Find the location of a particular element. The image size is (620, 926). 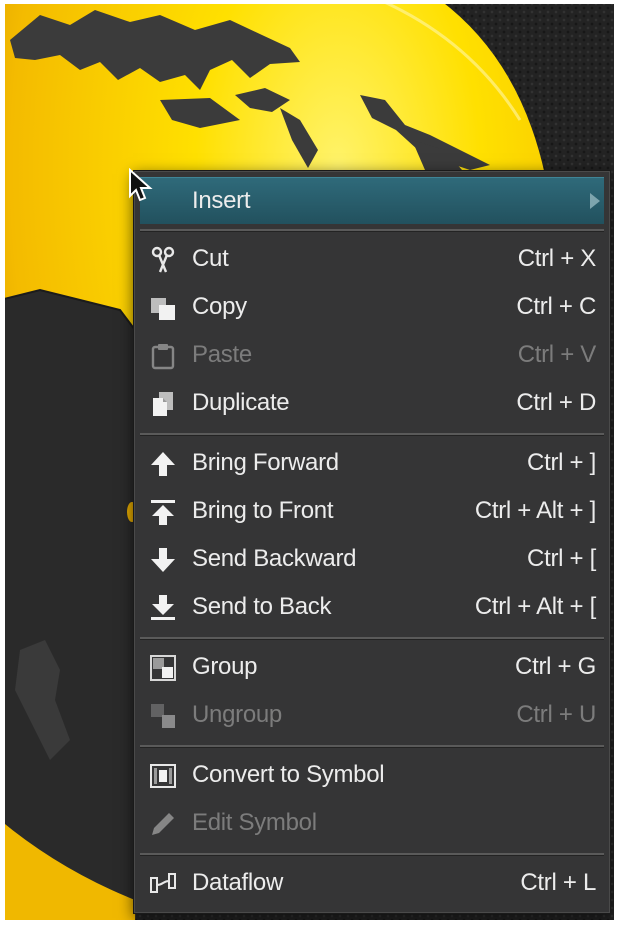

mouse-cursor-icon is located at coordinates (141, 185).